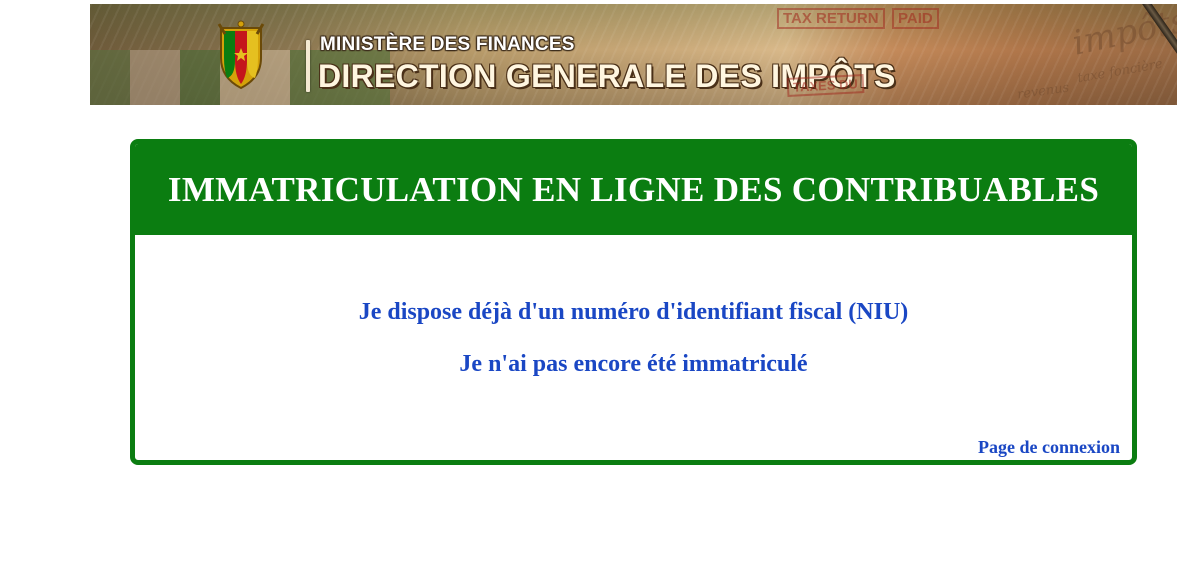 This screenshot has height=582, width=1200. Describe the element at coordinates (915, 18) in the screenshot. I see `banner-stamp-paid: PAID` at that location.